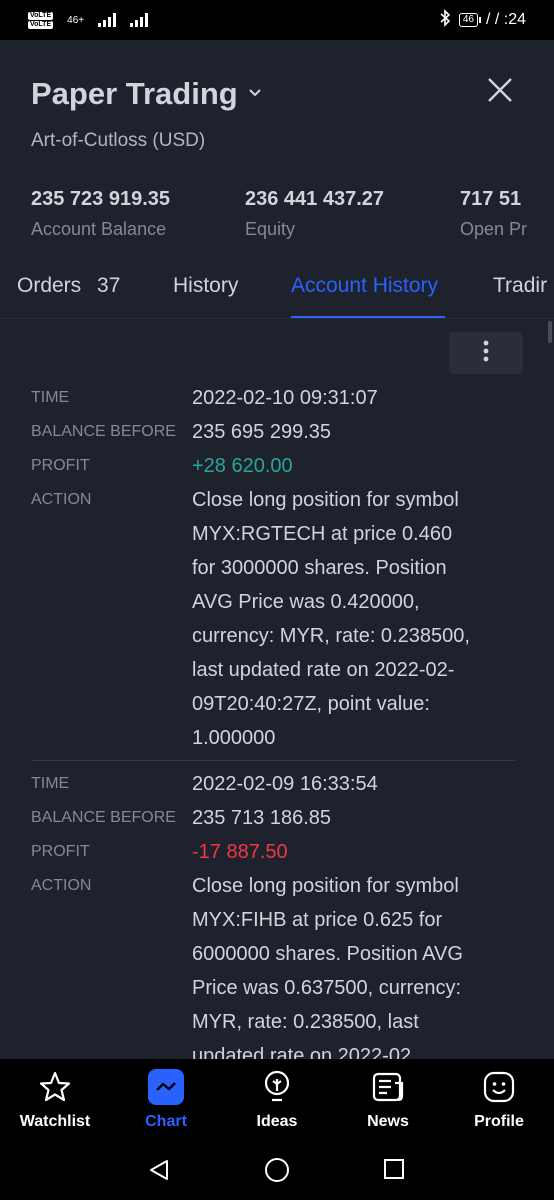 This screenshot has height=1200, width=554. What do you see at coordinates (314, 214) in the screenshot?
I see `metric-equity: 236 441 437.27 Equity` at bounding box center [314, 214].